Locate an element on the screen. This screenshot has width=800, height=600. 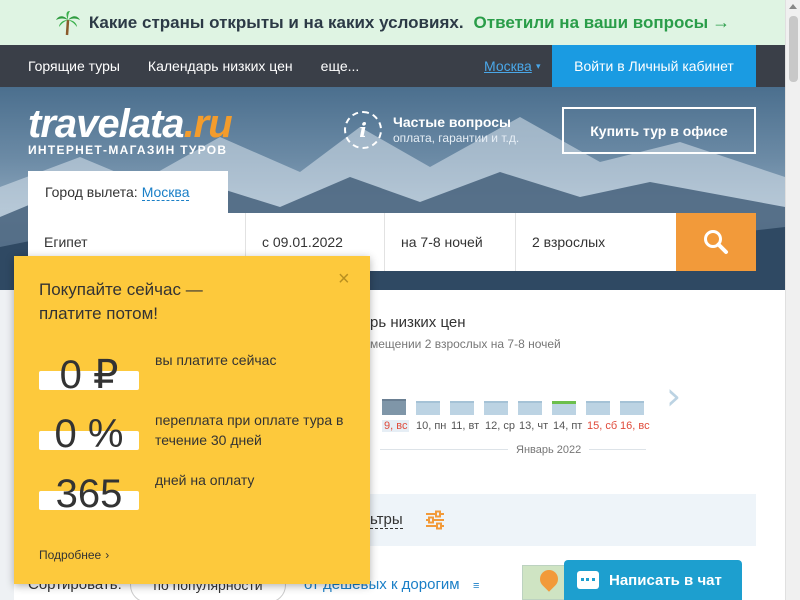
logo-tld: .ru is located at coordinates (208, 124).